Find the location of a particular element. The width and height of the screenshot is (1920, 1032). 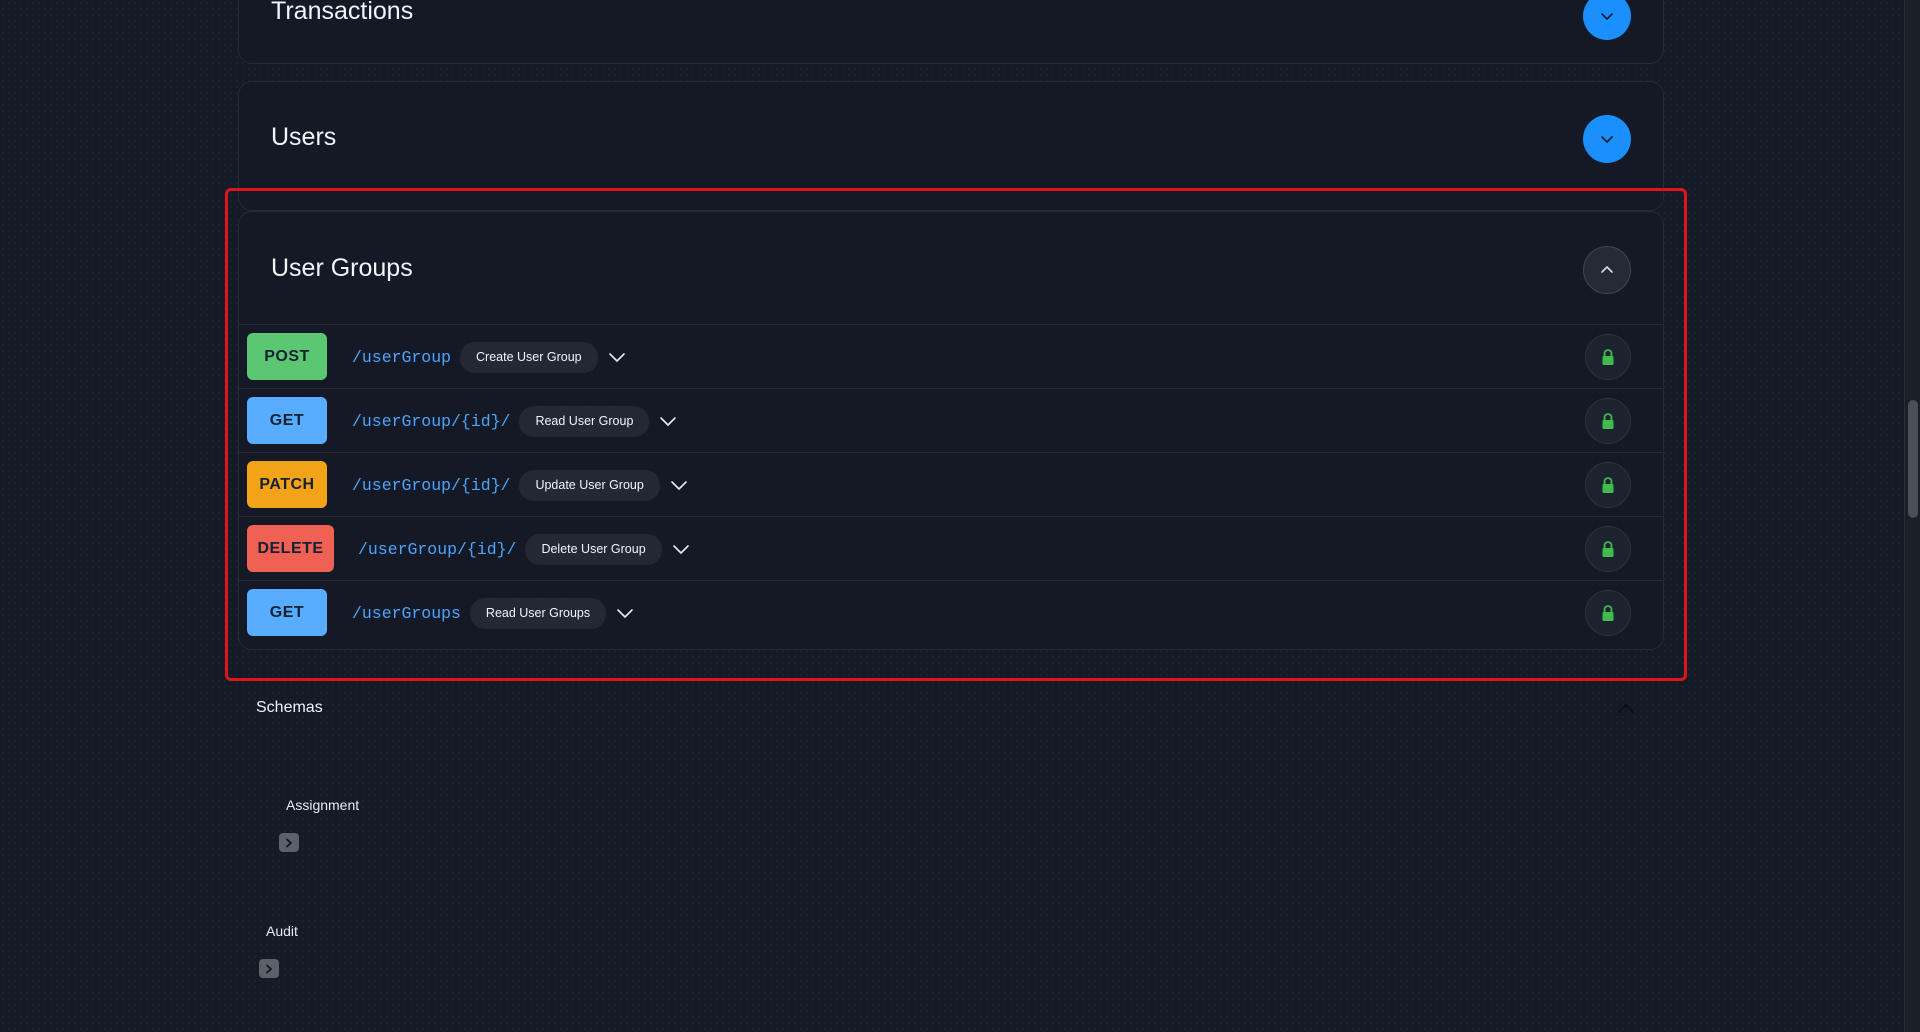

operation-row: GET /userGroup/{id}/ Read User Group is located at coordinates (951, 420).